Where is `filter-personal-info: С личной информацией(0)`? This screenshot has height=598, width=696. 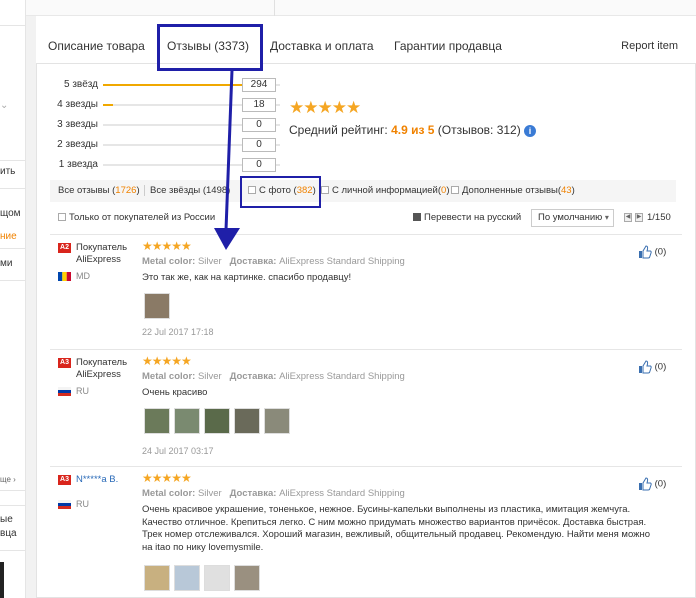
filter-personal-info: С личной информацией(0) is located at coordinates (385, 190).